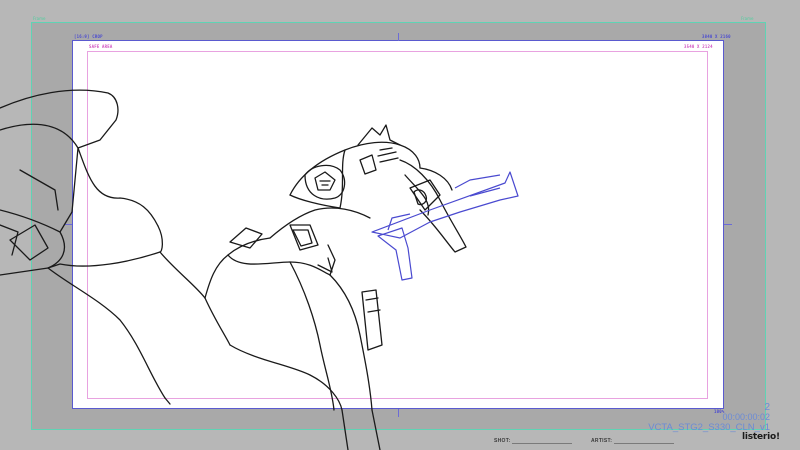 Image resolution: width=800 pixels, height=450 pixels. I want to click on studio-logo: listerio!, so click(761, 437).